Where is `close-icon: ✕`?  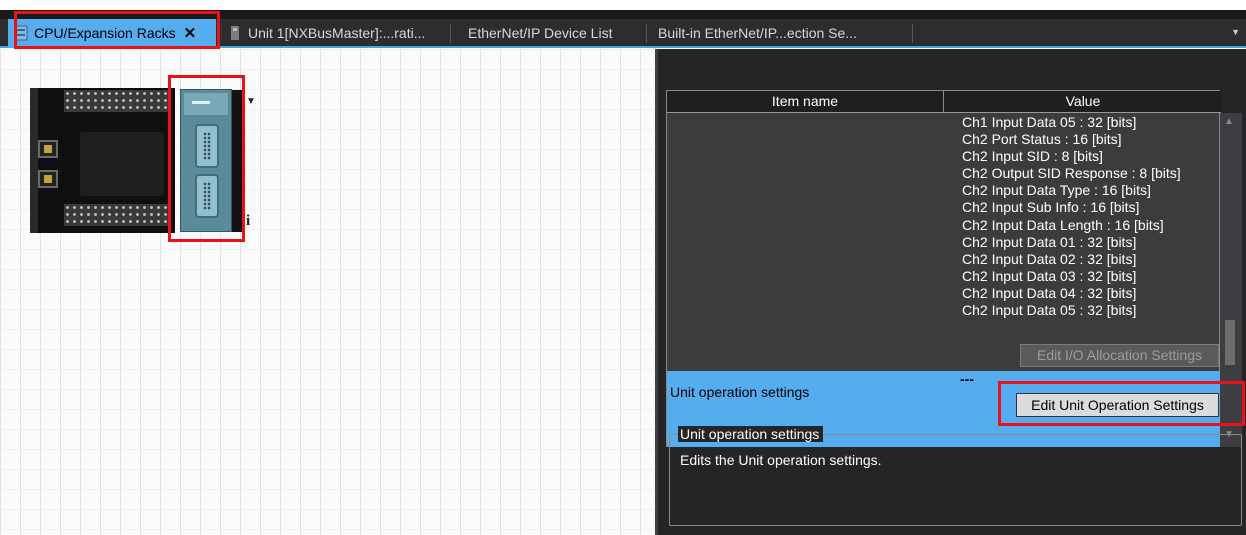
close-icon: ✕ is located at coordinates (190, 33).